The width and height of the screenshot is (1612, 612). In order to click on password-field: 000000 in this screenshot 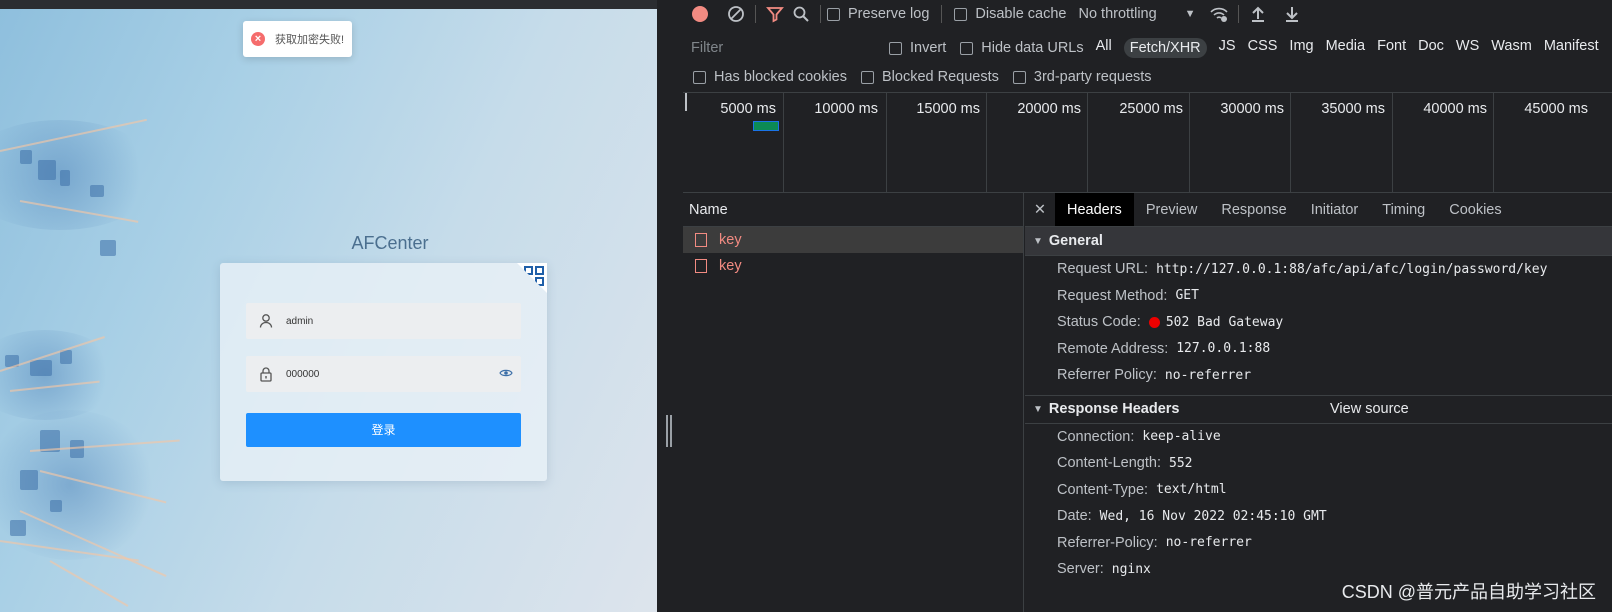, I will do `click(383, 374)`.